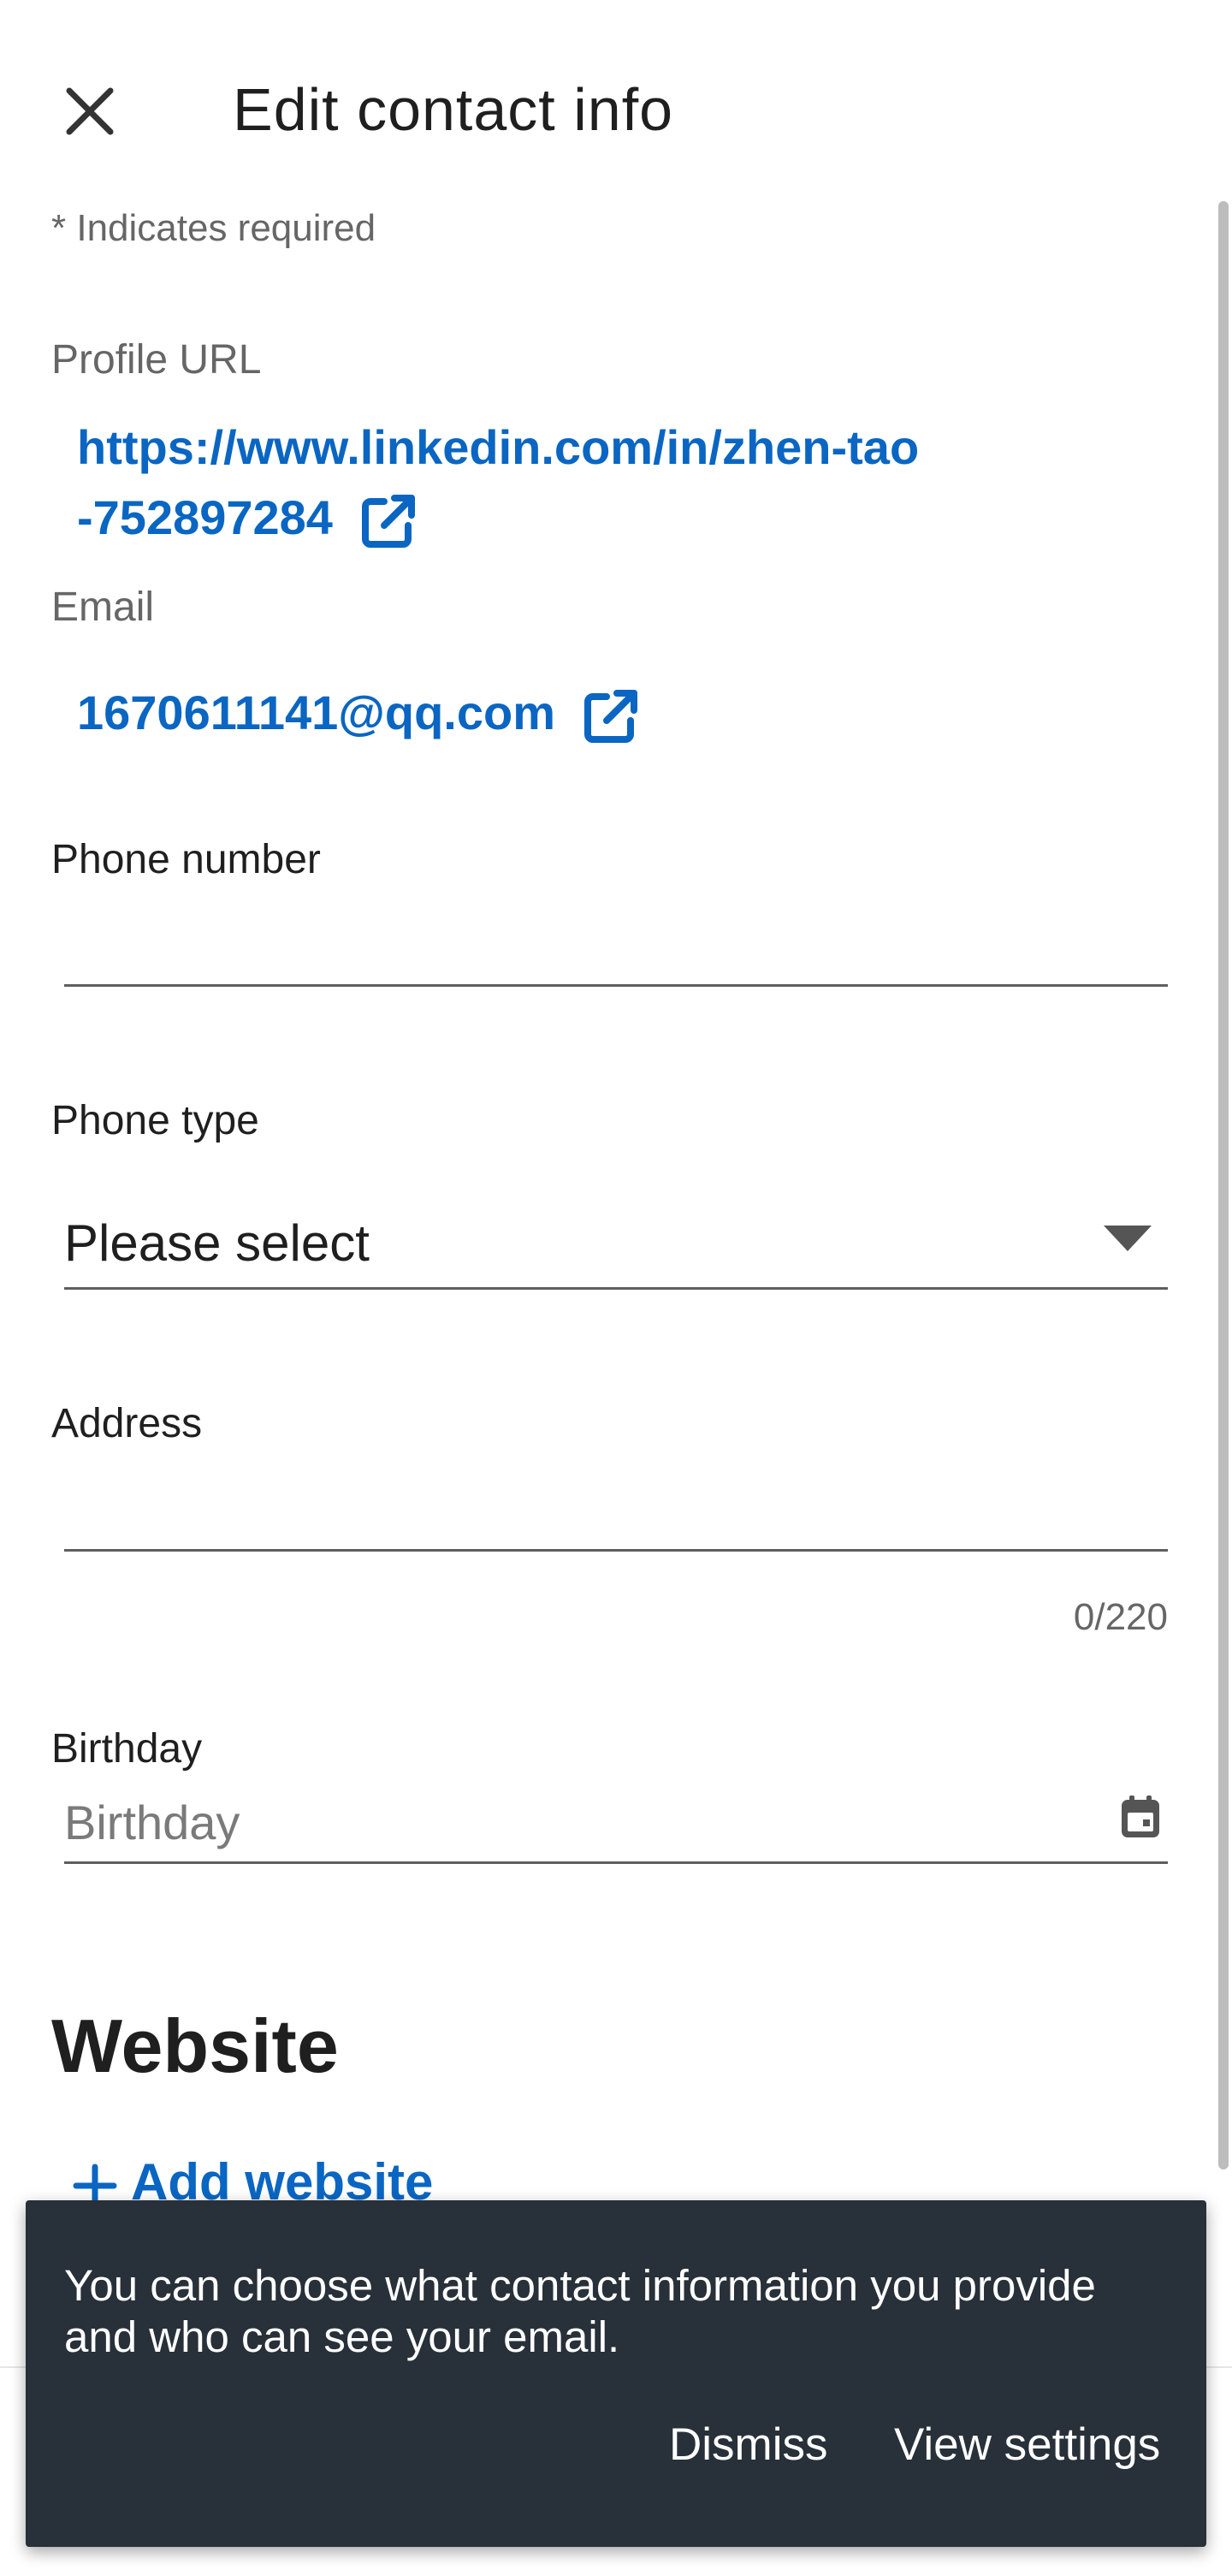 The image size is (1232, 2576). What do you see at coordinates (616, 1510) in the screenshot?
I see `address-input` at bounding box center [616, 1510].